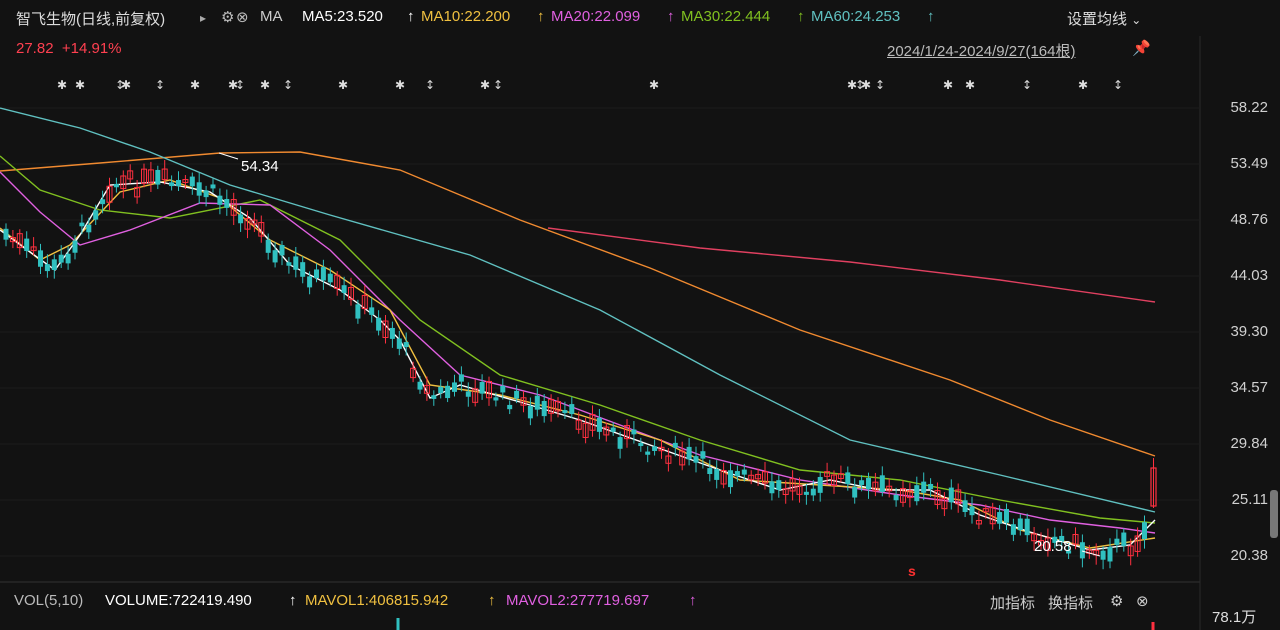 The height and width of the screenshot is (630, 1280). I want to click on volume-arrow-icon: ↑, so click(293, 600).